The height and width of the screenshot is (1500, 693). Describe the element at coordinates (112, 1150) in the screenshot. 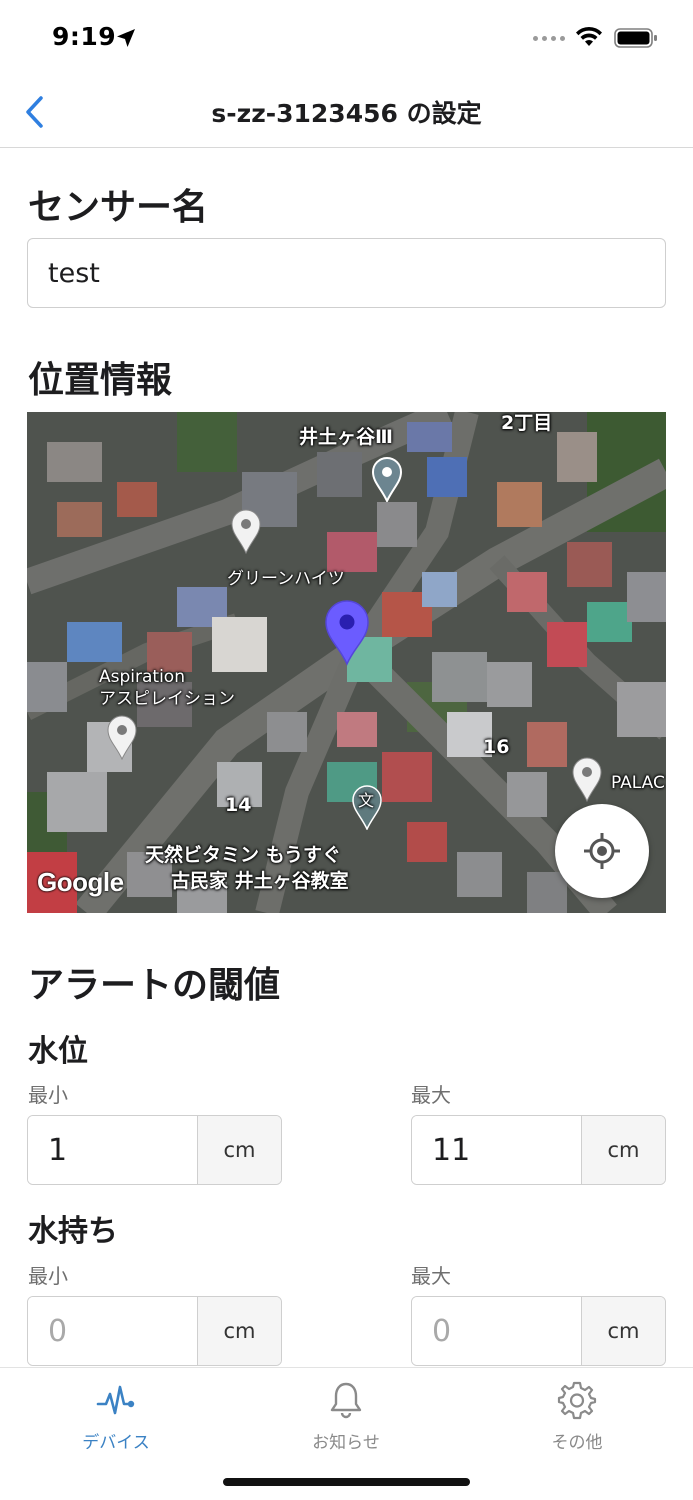

I see `water-level-min-input` at that location.